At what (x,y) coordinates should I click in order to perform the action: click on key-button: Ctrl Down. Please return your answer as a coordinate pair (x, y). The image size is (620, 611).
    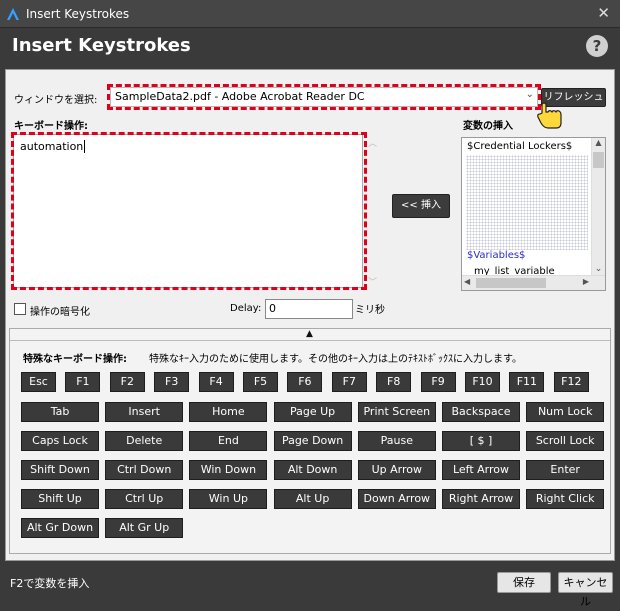
    Looking at the image, I should click on (144, 470).